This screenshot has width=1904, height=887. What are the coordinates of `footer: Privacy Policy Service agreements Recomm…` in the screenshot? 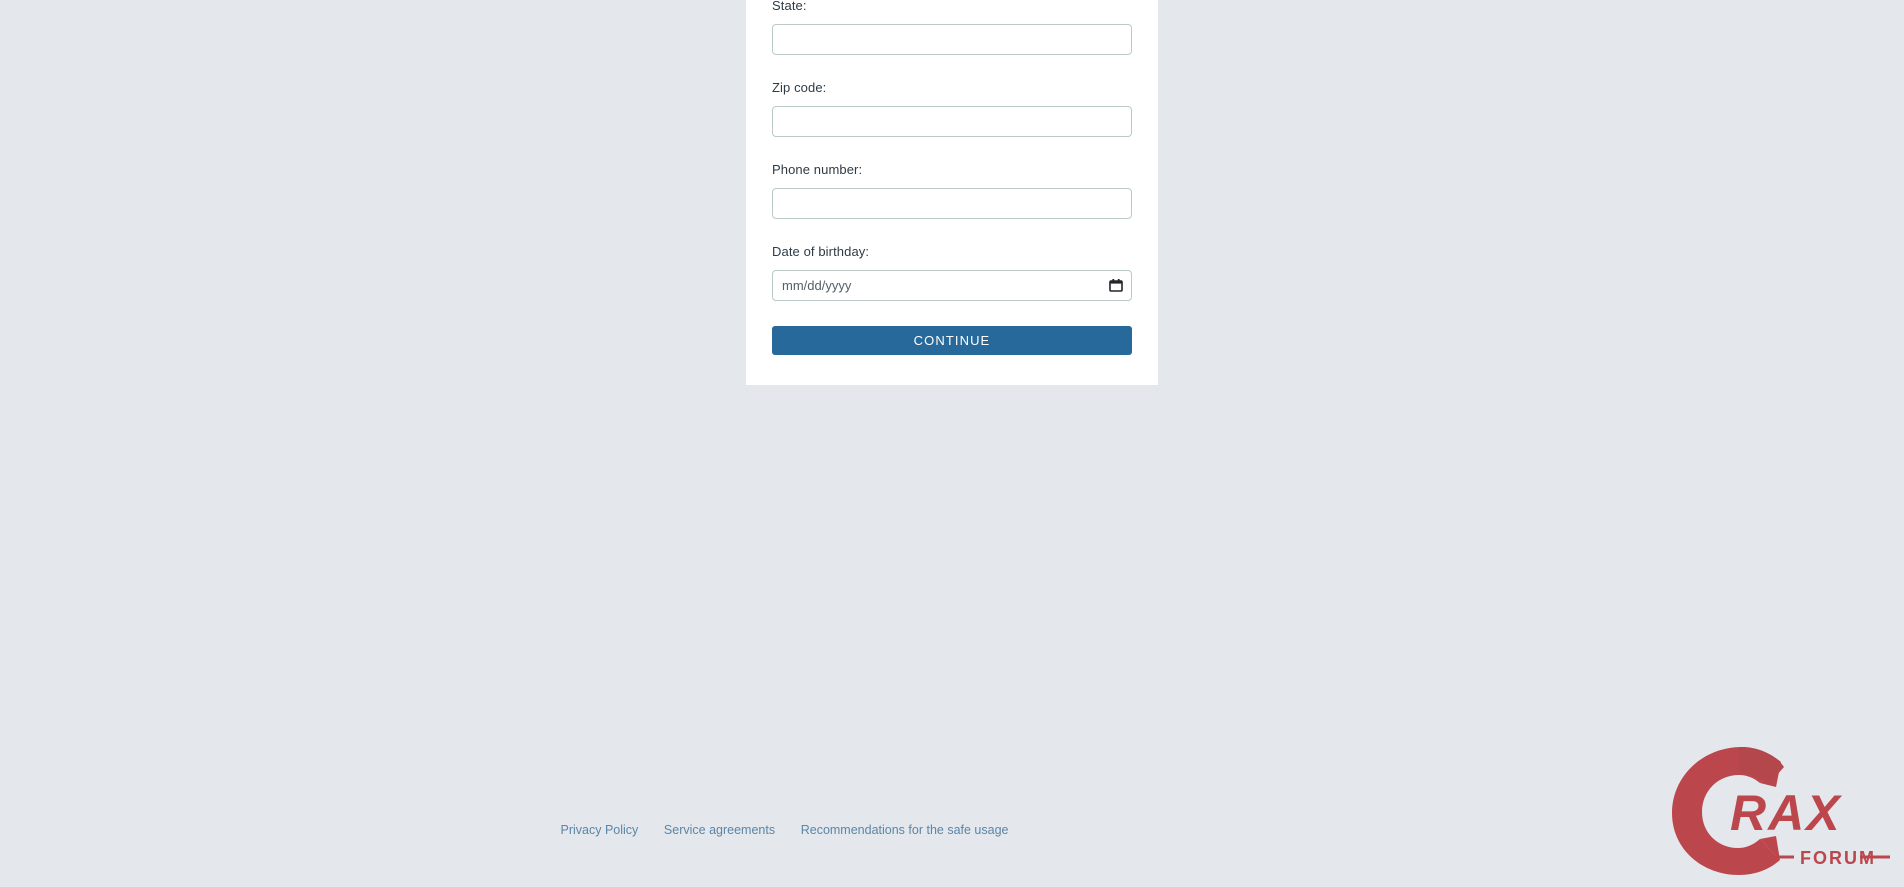 It's located at (784, 829).